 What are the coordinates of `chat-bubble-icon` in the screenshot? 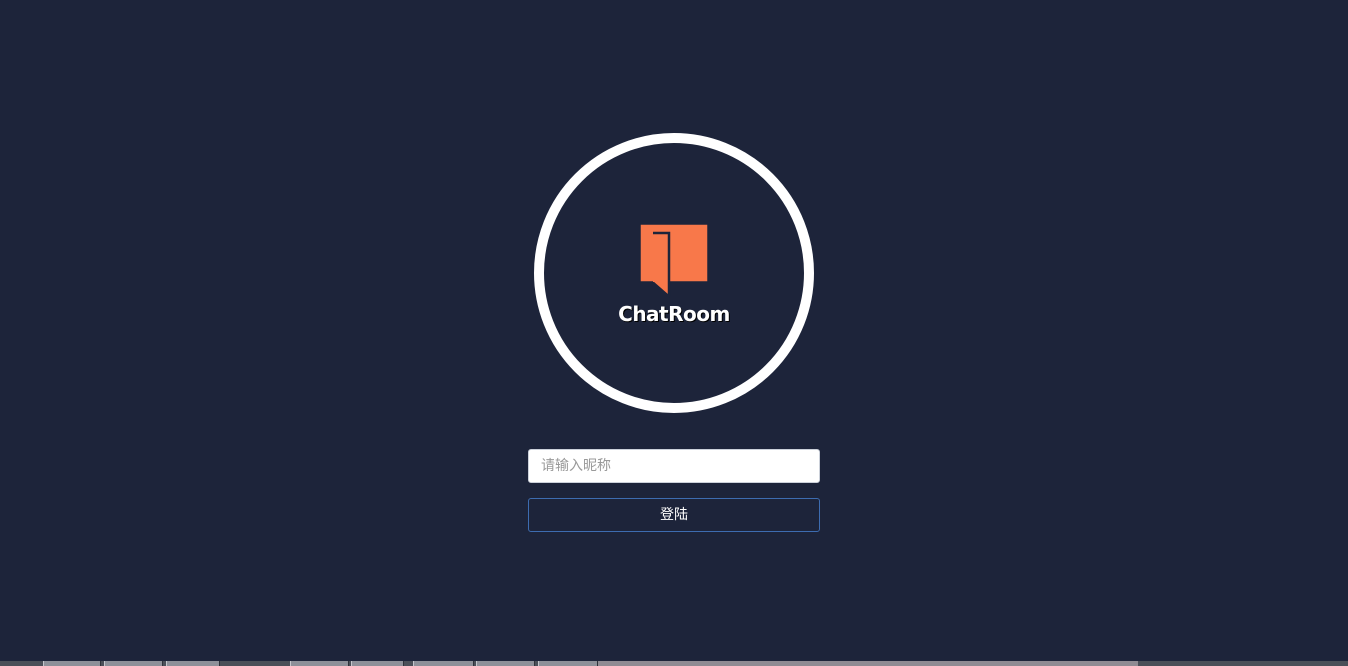 It's located at (674, 260).